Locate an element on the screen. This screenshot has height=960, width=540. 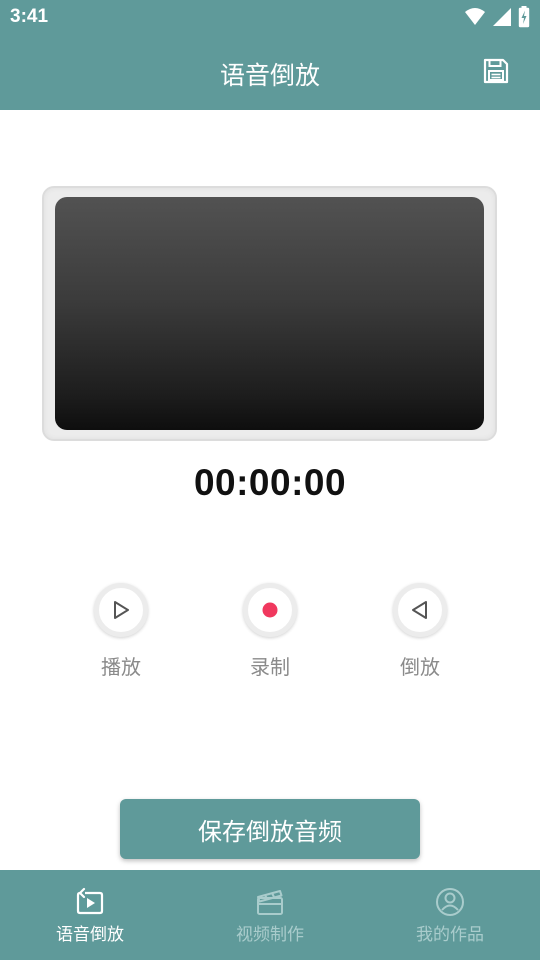
wifi-icon is located at coordinates (475, 16).